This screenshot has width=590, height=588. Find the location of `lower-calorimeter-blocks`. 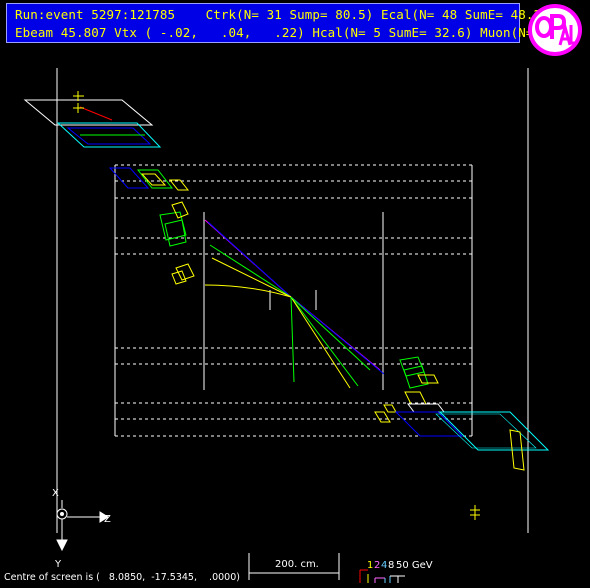

lower-calorimeter-blocks is located at coordinates (419, 396).